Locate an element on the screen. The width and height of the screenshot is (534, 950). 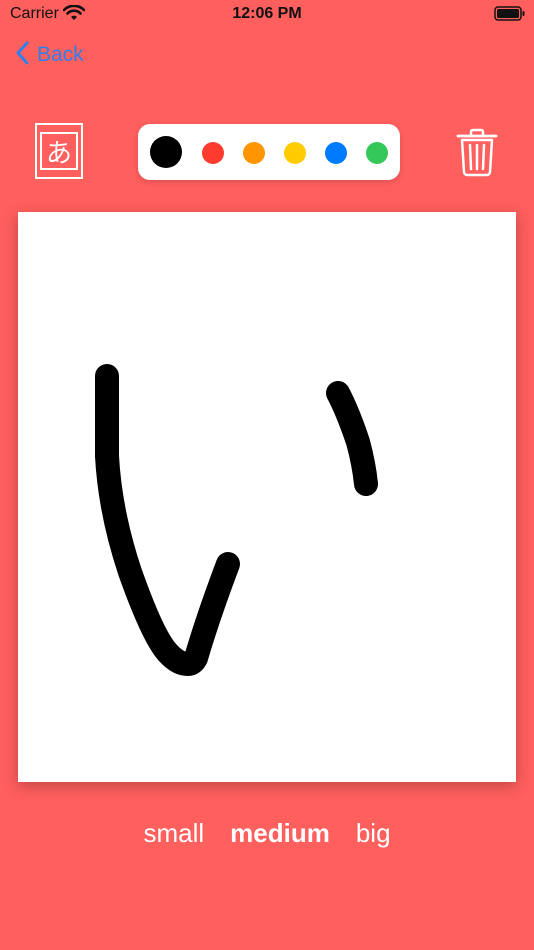
trash-icon is located at coordinates (477, 155).